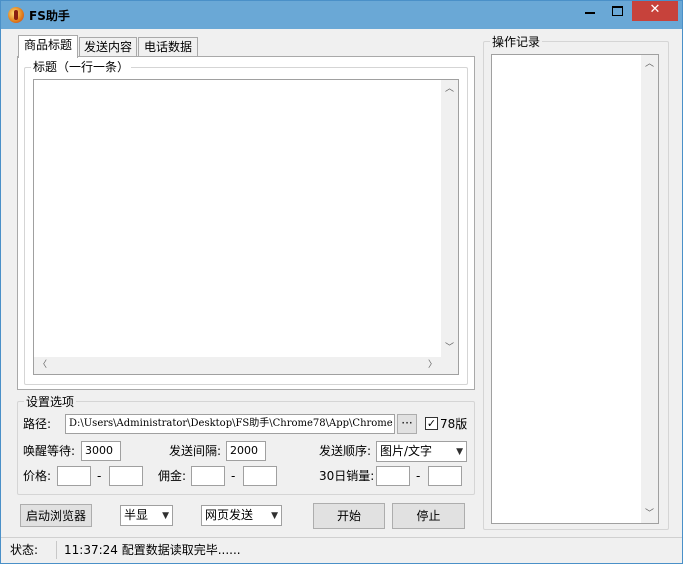 The height and width of the screenshot is (564, 683). What do you see at coordinates (37, 476) in the screenshot?
I see `price-label: 价格:` at bounding box center [37, 476].